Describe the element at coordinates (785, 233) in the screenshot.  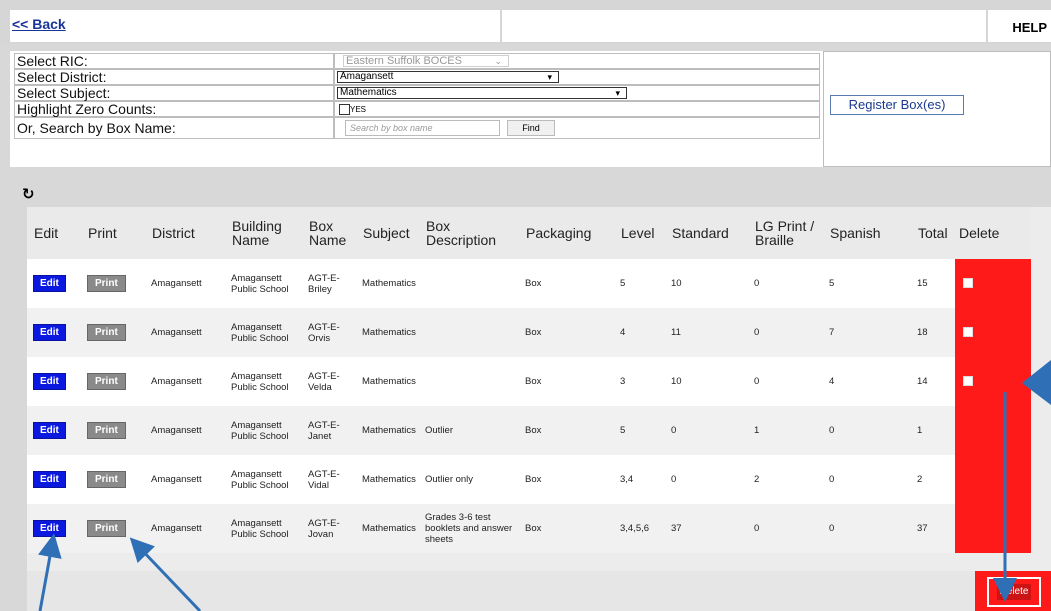
I see `header-lg-print-braille: LG Print / Braille` at that location.